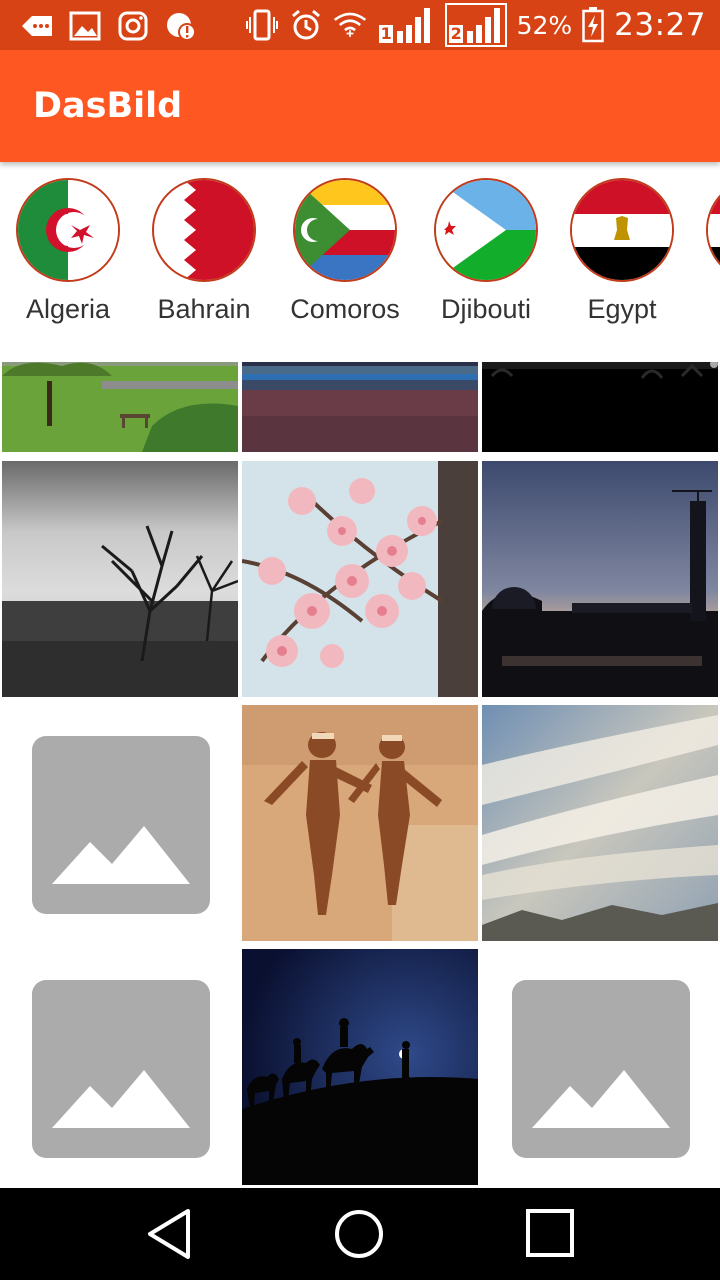 This screenshot has width=720, height=1280. I want to click on back-button, so click(170, 1234).